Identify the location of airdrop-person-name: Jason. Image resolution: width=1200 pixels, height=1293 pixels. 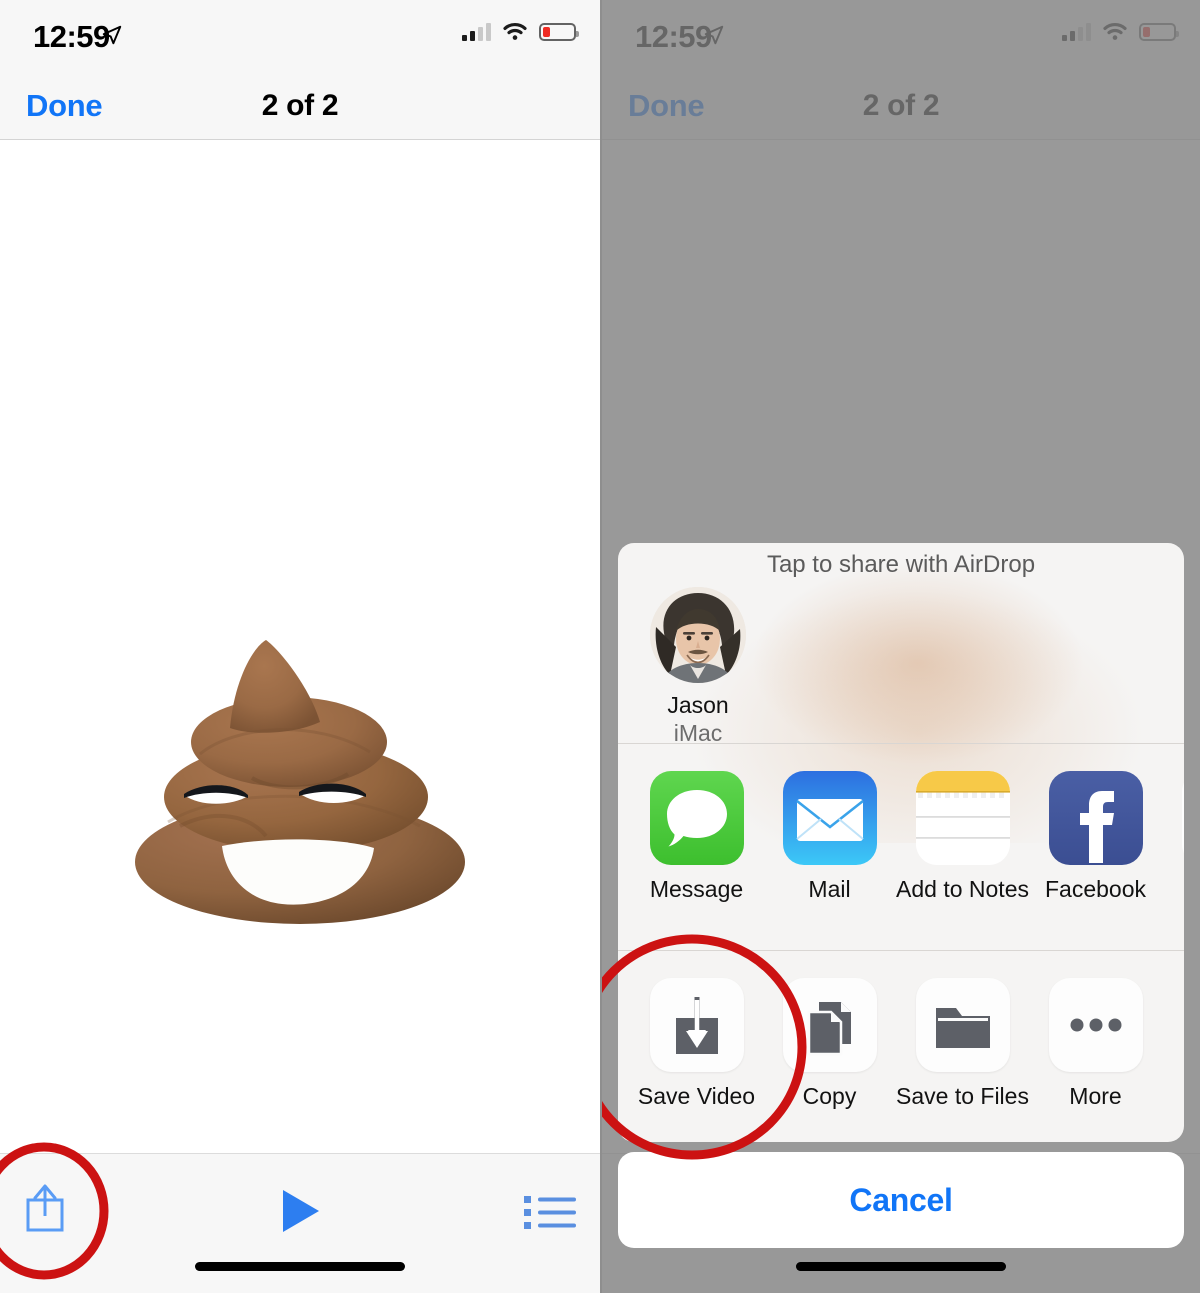
(698, 705).